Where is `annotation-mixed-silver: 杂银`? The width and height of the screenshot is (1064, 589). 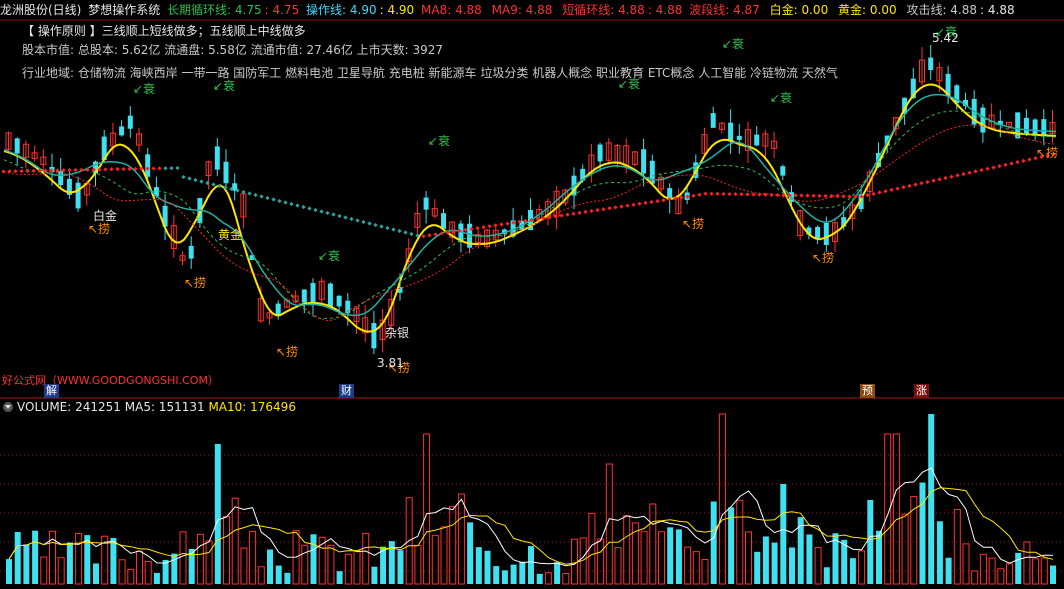 annotation-mixed-silver: 杂银 is located at coordinates (397, 333).